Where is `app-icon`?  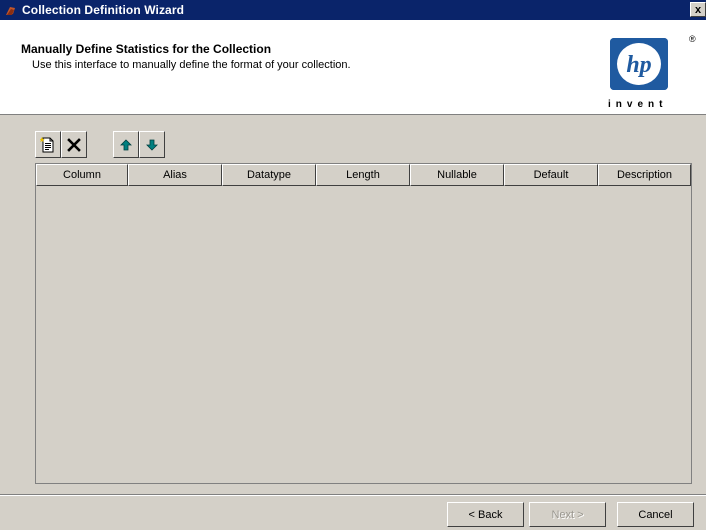 app-icon is located at coordinates (11, 10).